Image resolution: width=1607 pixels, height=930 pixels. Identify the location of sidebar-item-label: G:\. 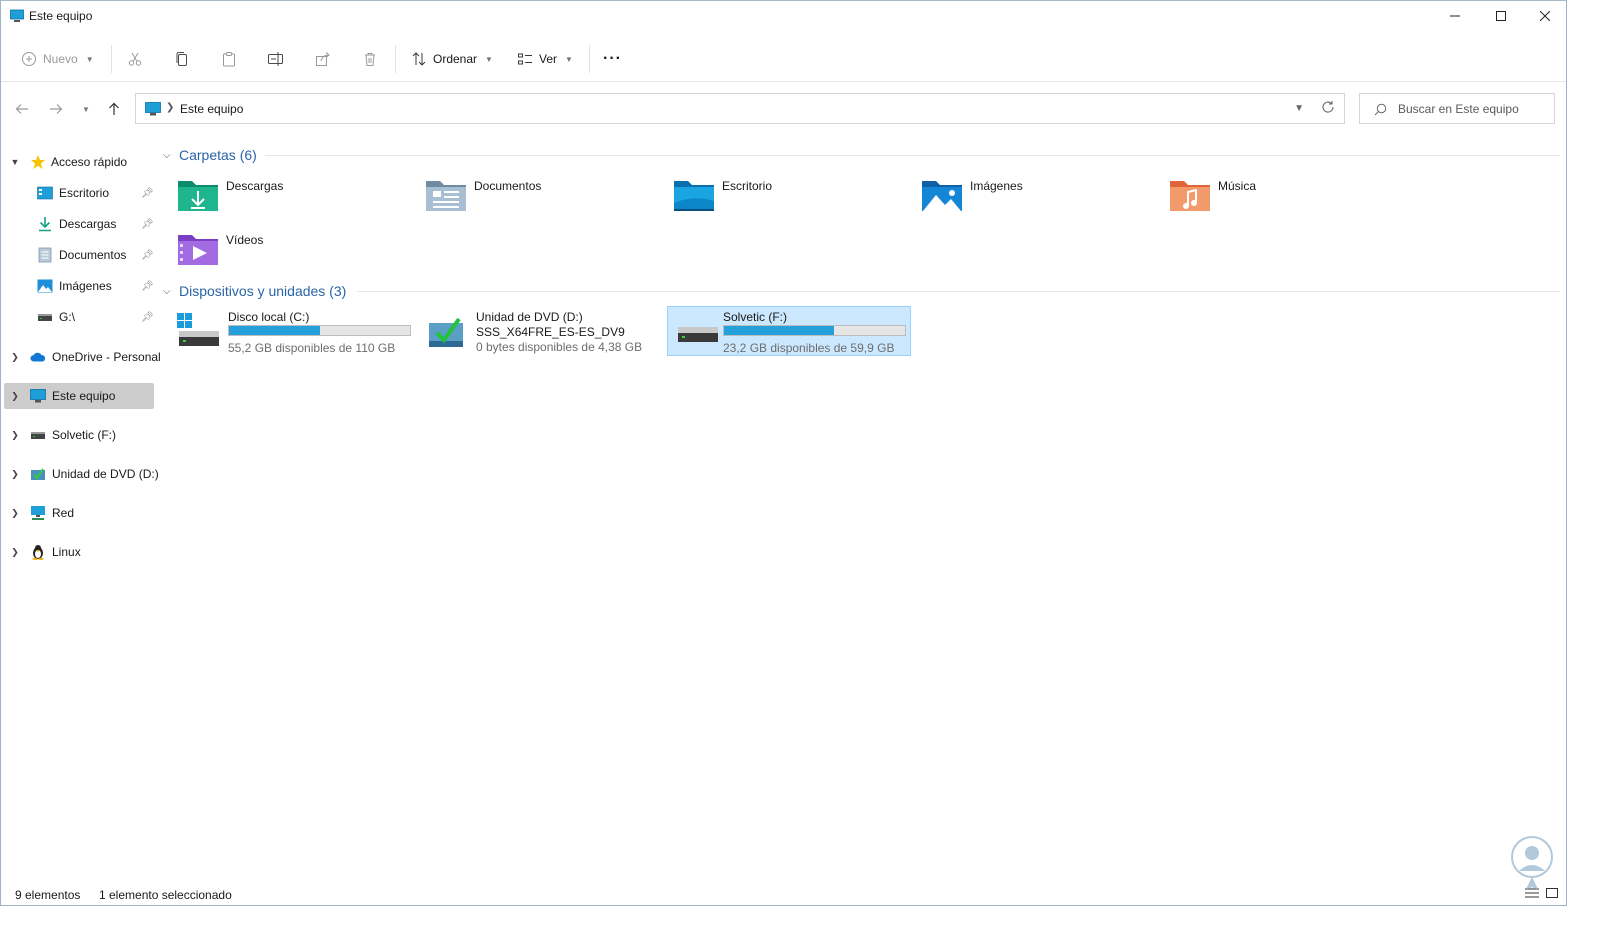
(67, 317).